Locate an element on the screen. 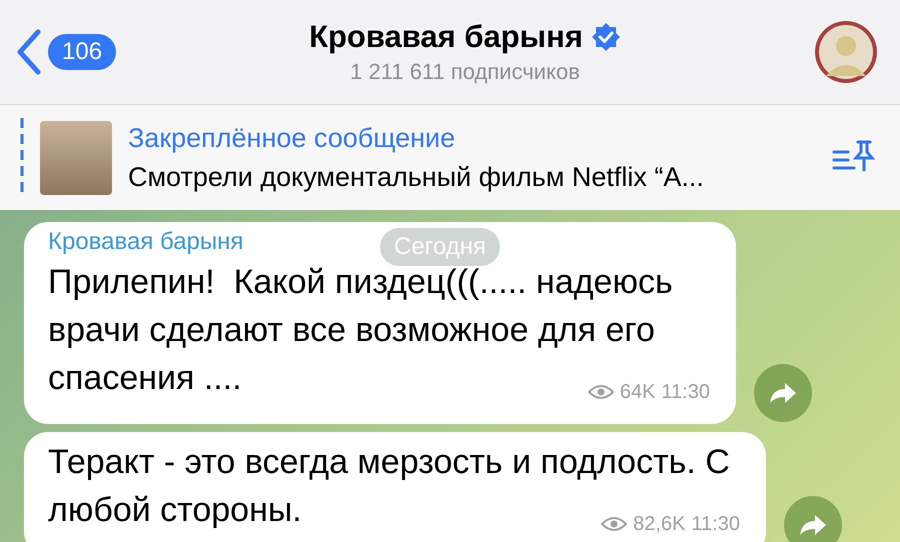 The image size is (900, 542). author-name: Кровавая барыня is located at coordinates (146, 242).